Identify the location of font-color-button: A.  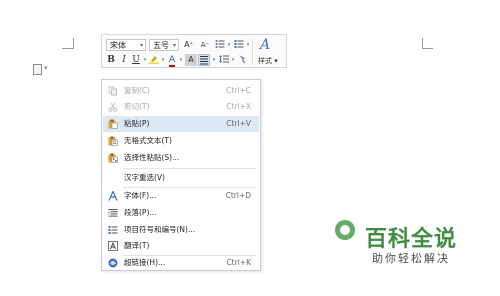
(172, 60).